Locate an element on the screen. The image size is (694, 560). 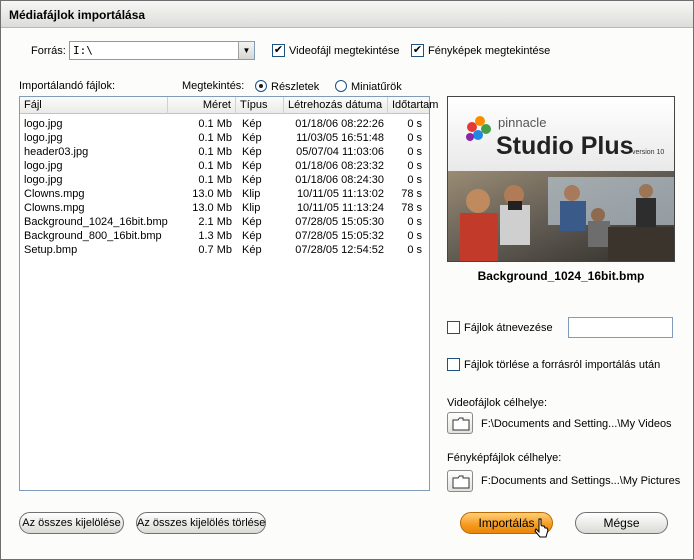
file-date-cell: 07/28/05 15:05:32 is located at coordinates (339, 236).